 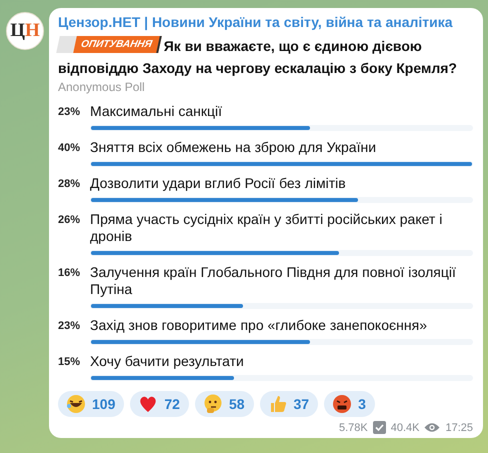 I want to click on thinking-face-icon, so click(x=212, y=404).